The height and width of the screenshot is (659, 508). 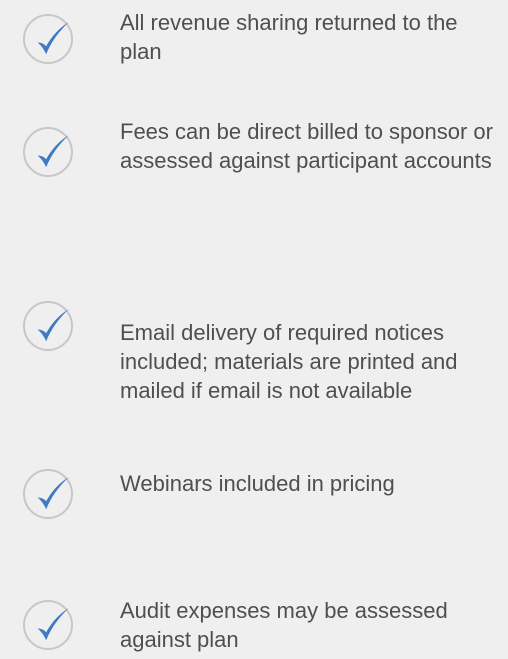 I want to click on feature-text: All revenue sharing returned to the plan, so click(x=289, y=37).